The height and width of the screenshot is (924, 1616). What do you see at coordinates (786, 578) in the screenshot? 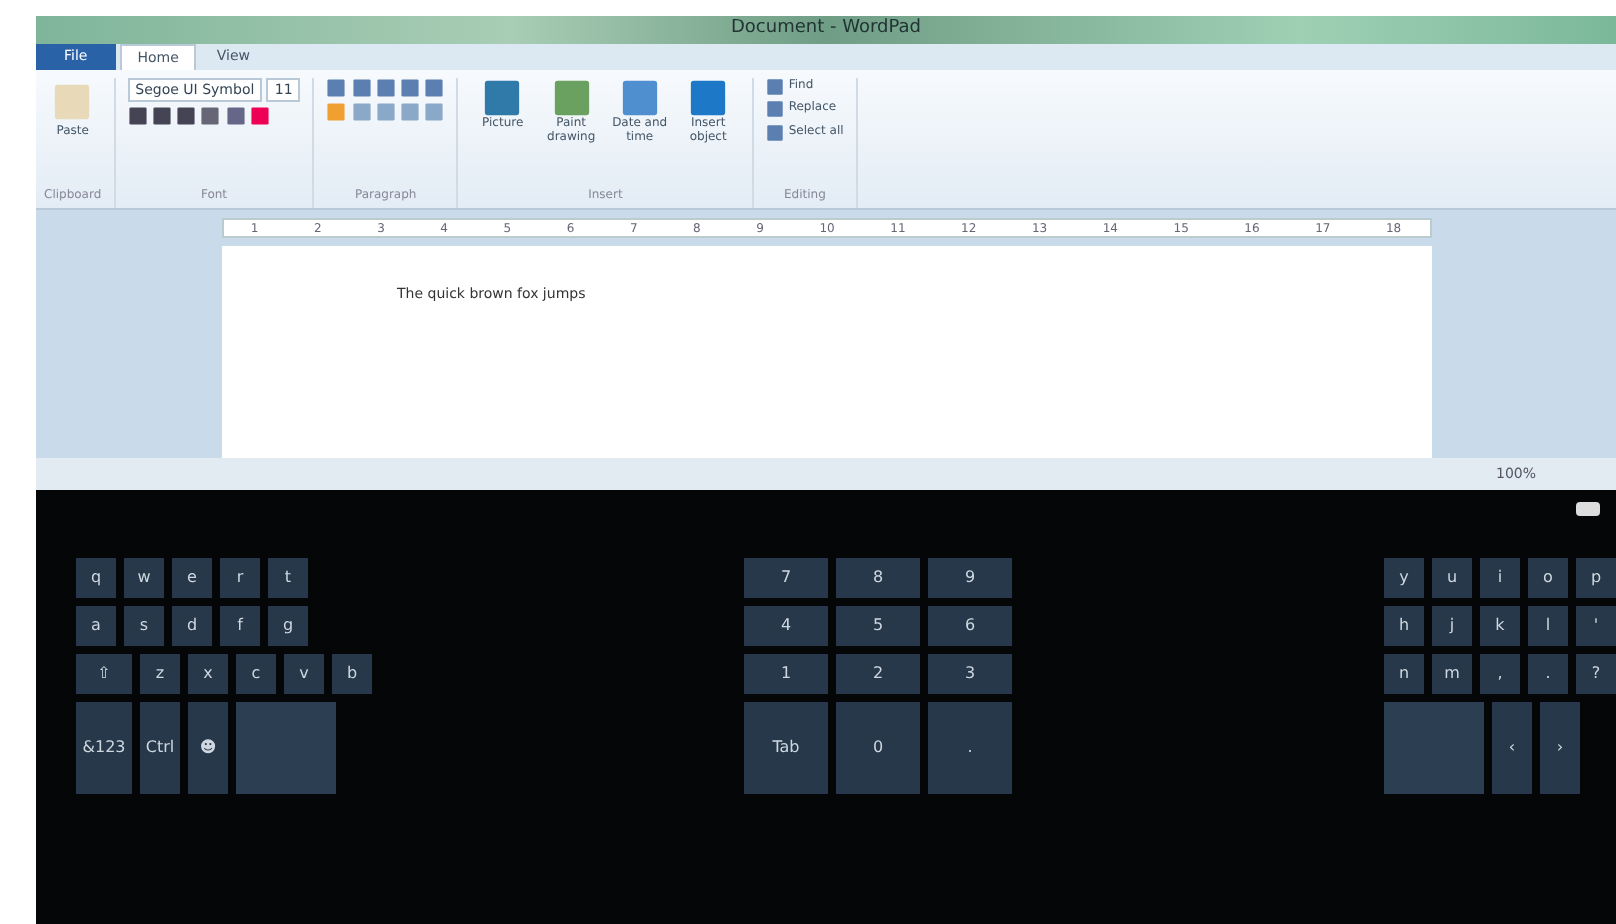
I see `keyboard-key: 7` at bounding box center [786, 578].